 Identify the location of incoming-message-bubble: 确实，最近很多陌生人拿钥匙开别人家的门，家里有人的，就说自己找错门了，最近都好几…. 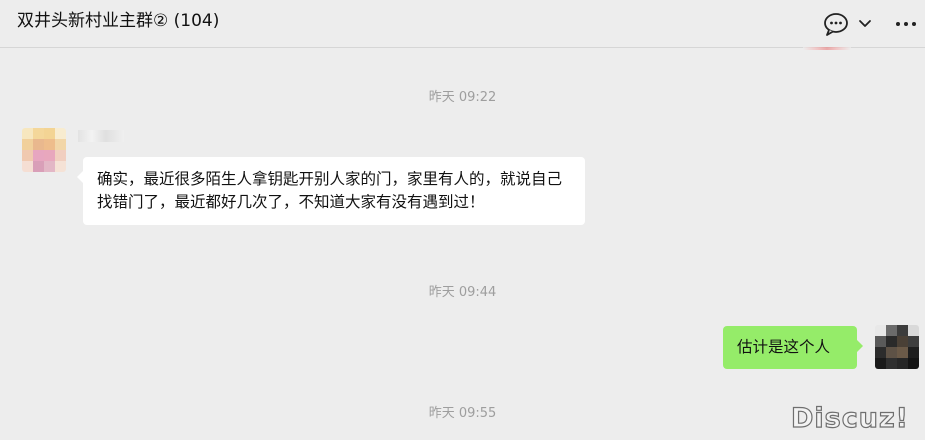
(331, 191).